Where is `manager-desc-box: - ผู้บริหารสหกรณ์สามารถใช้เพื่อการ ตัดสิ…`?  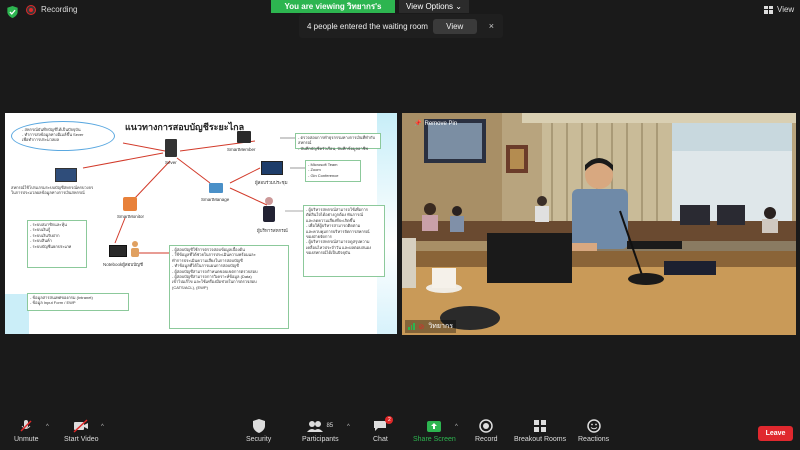
manager-desc-box: - ผู้บริหารสหกรณ์สามารถใช้เพื่อการ ตัดสิ… is located at coordinates (344, 241).